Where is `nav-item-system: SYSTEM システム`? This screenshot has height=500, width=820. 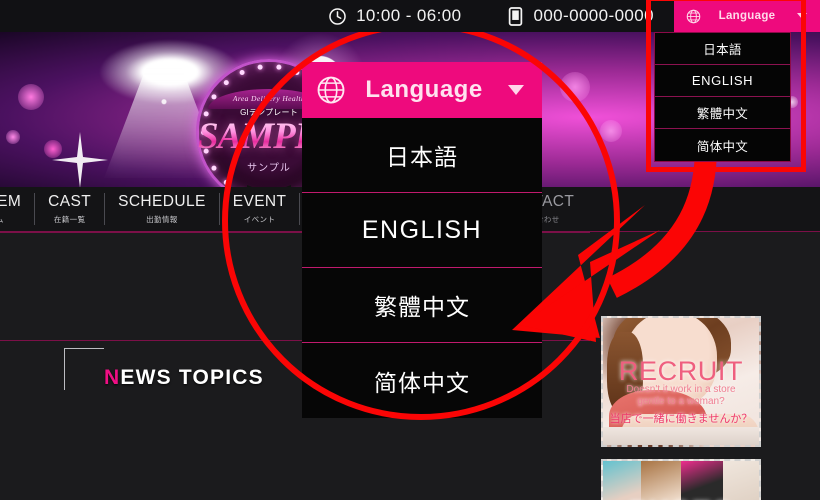 nav-item-system: SYSTEM システム is located at coordinates (18, 209).